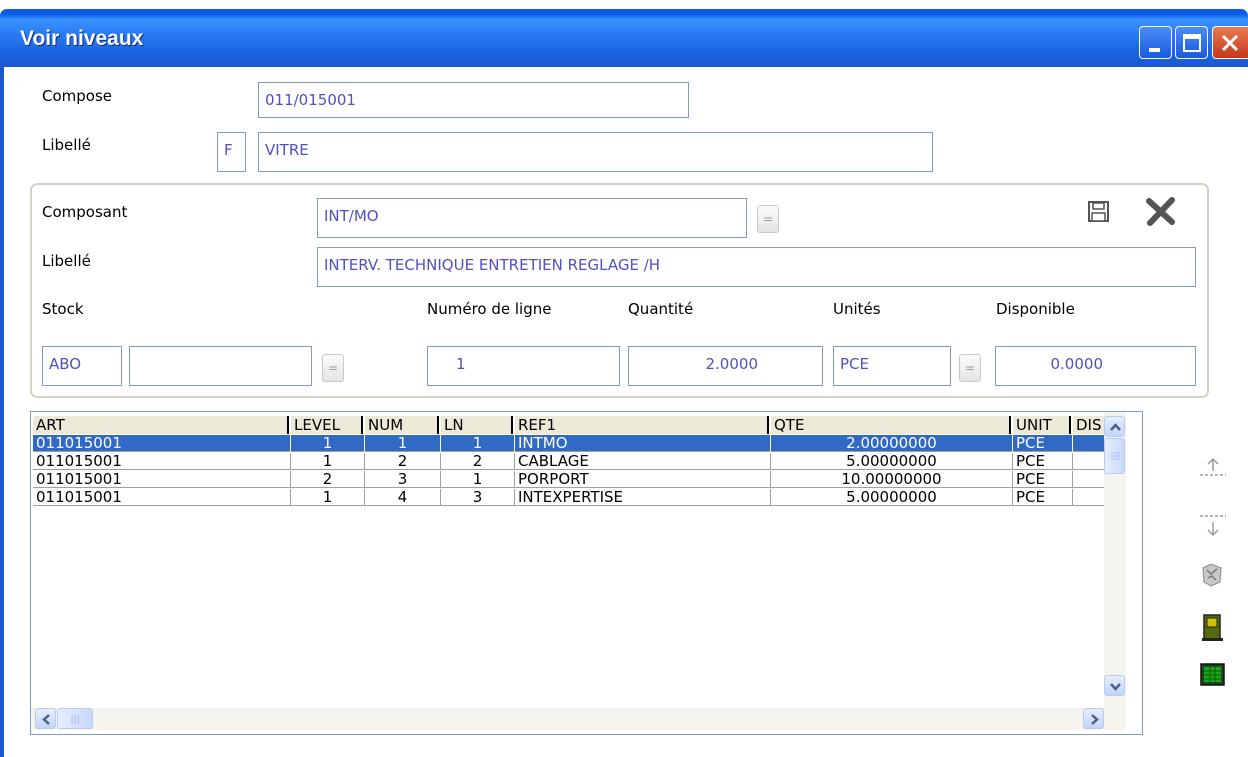  What do you see at coordinates (1115, 560) in the screenshot?
I see `vertical-scrollbar` at bounding box center [1115, 560].